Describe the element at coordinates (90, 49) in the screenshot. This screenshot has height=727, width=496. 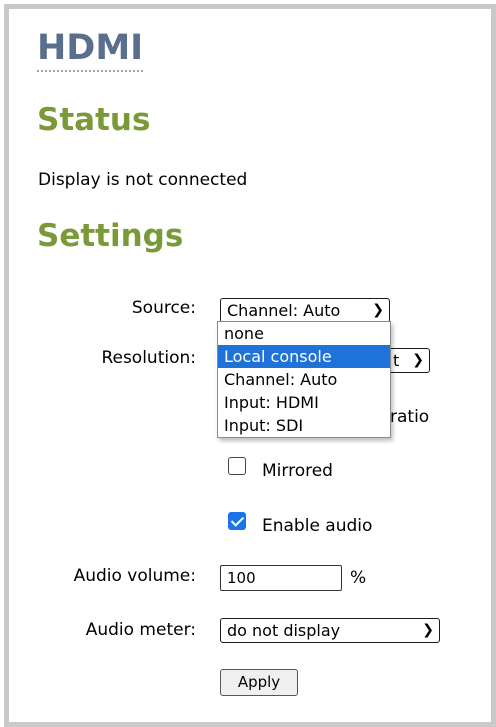
I see `page-title: HDMI` at that location.